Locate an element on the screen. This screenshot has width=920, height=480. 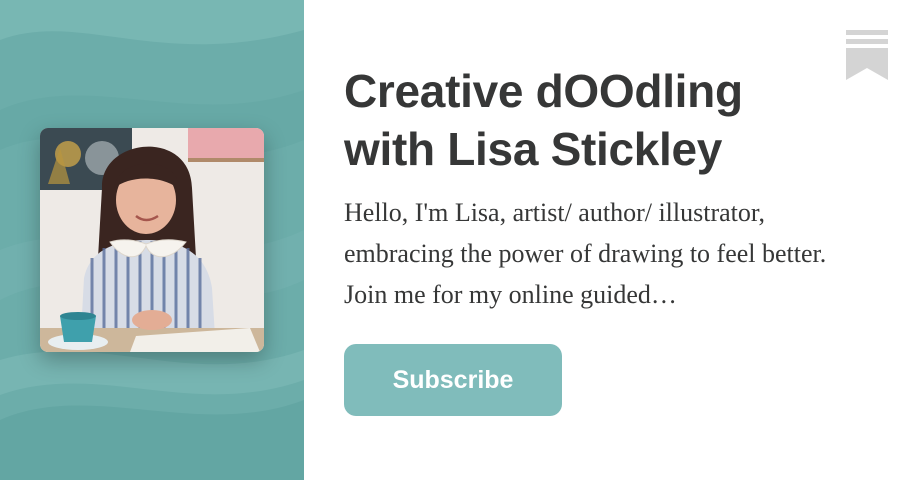
page-title: Creative dOOdling with Lisa Stickley is located at coordinates (543, 120).